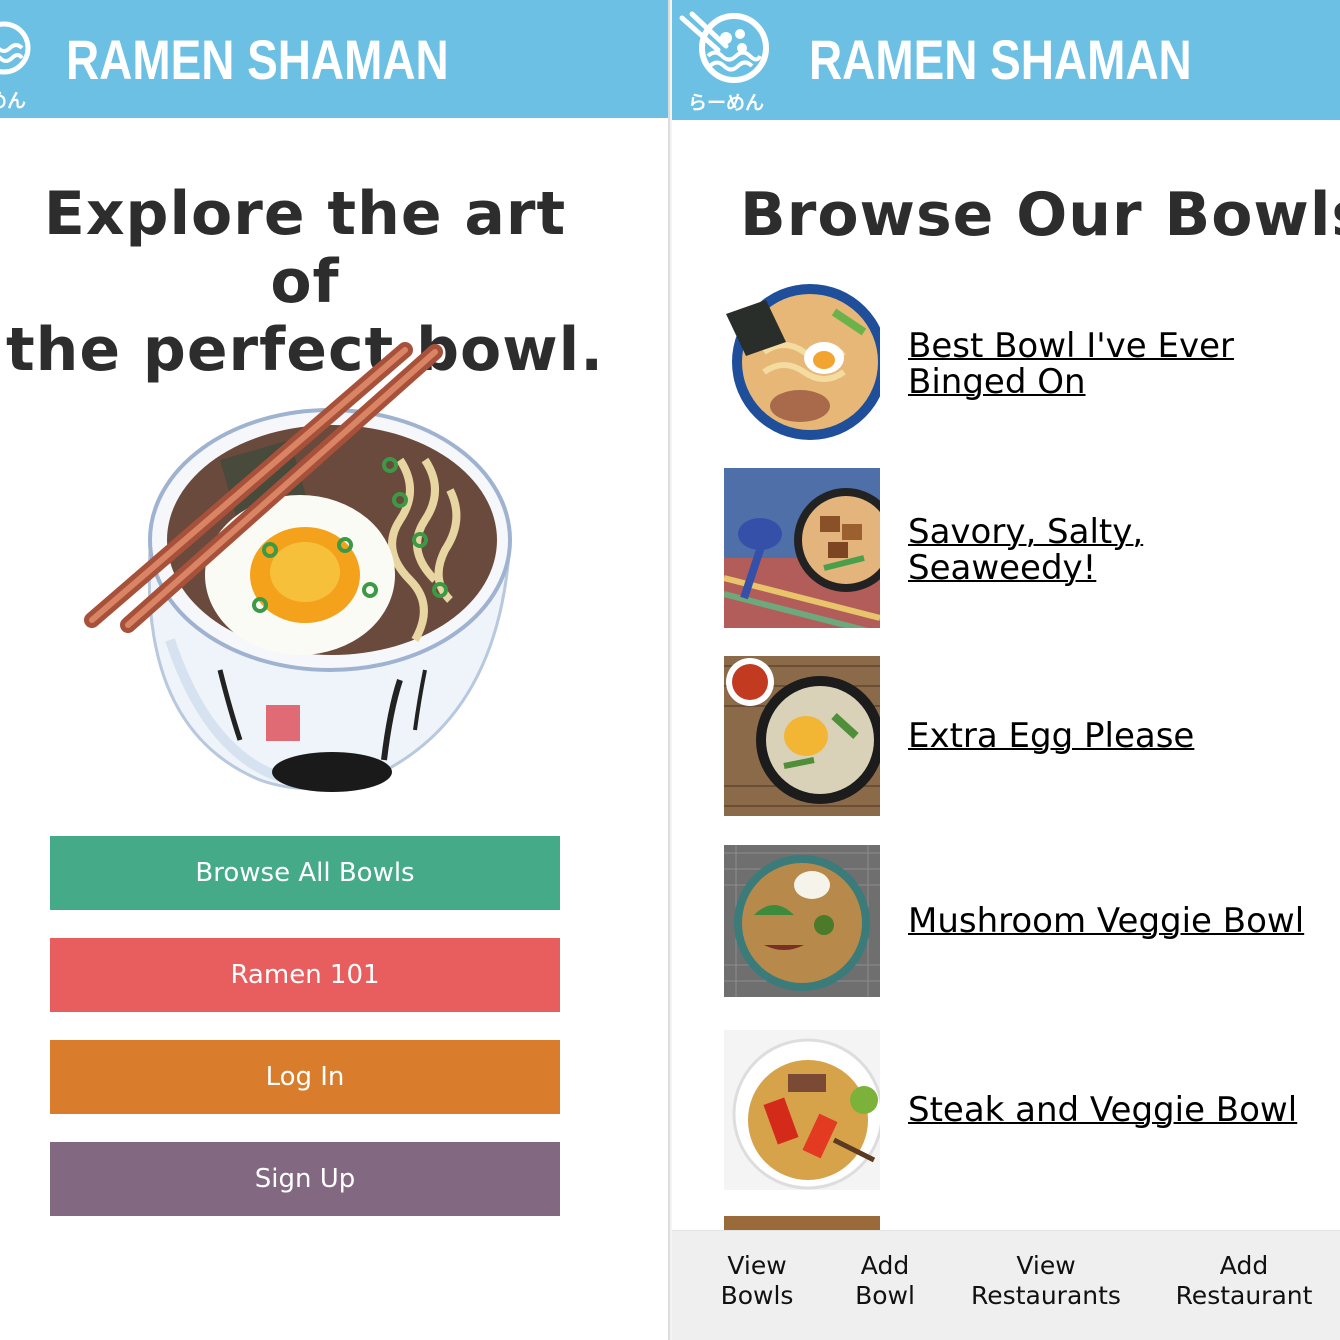 The width and height of the screenshot is (1340, 1340). Describe the element at coordinates (305, 248) in the screenshot. I see `hero-title-line1: Explore the art of` at that location.